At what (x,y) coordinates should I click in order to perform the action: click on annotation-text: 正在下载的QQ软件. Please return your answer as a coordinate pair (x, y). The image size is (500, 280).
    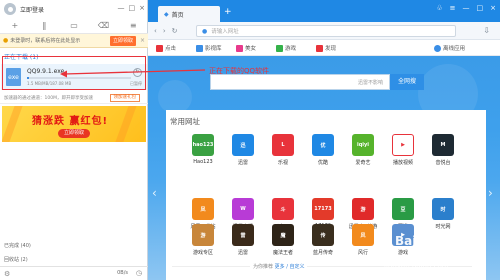
    Looking at the image, I should click on (239, 71).